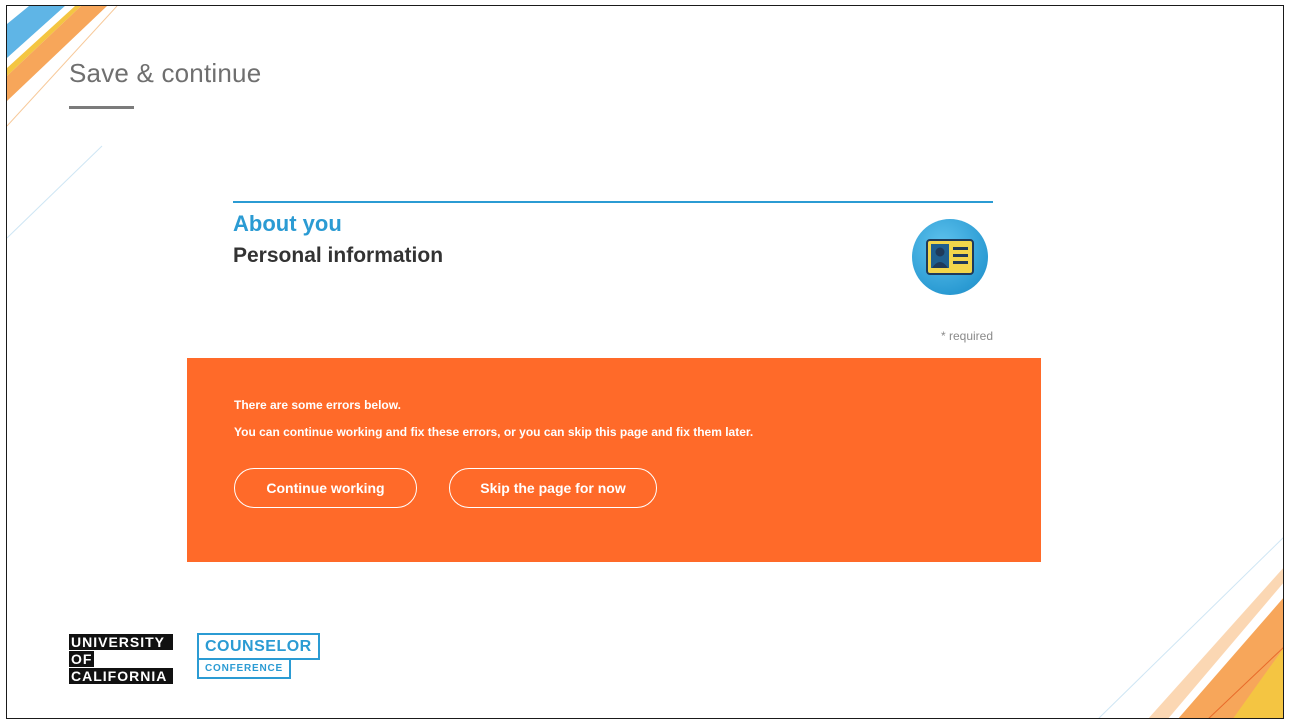  I want to click on counselor-logo-main: COUNSELOR, so click(258, 646).